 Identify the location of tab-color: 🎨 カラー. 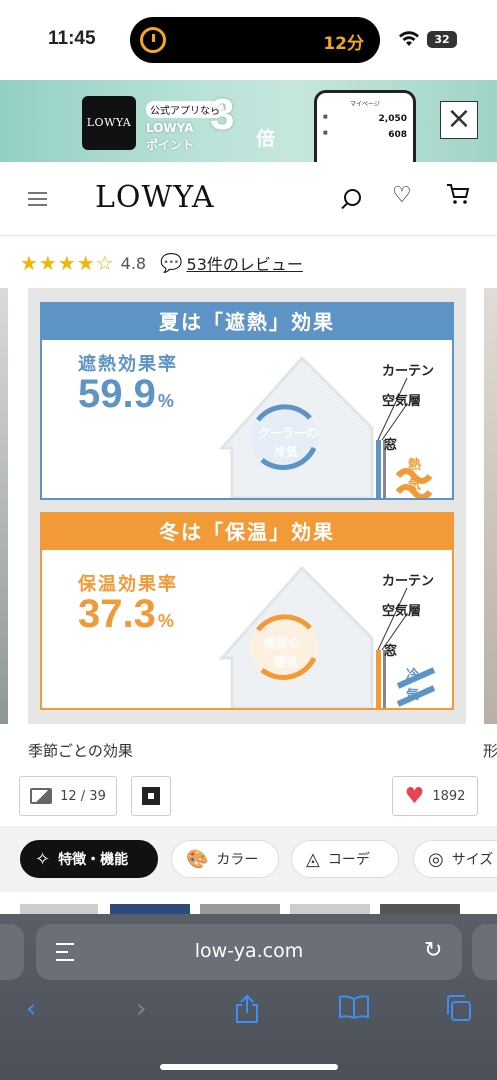
(225, 859).